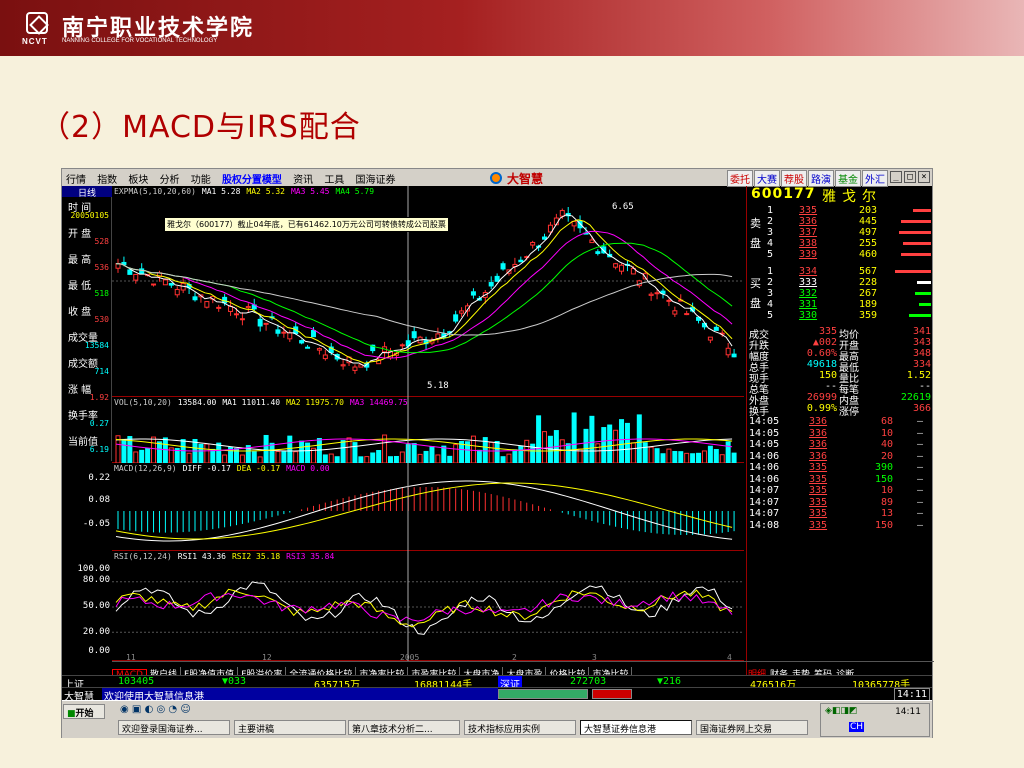 This screenshot has width=1024, height=768. Describe the element at coordinates (96, 606) in the screenshot. I see `rsi-ytick: 50.00` at that location.